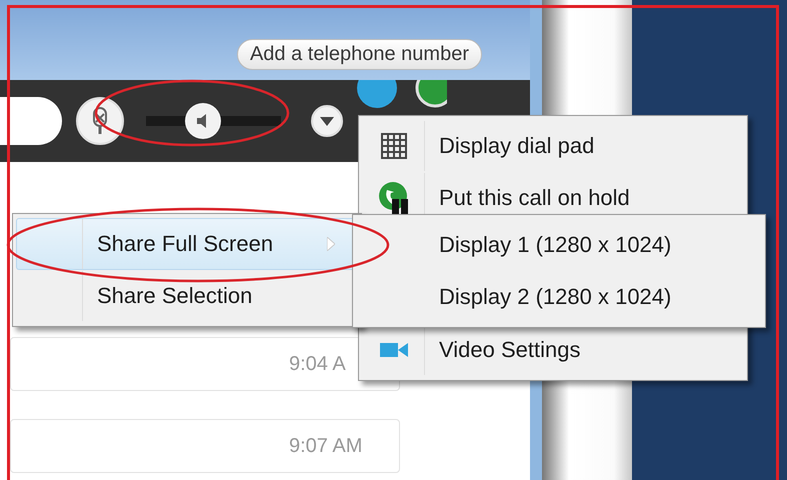 The width and height of the screenshot is (787, 480). Describe the element at coordinates (394, 198) in the screenshot. I see `phone-pause-icon` at that location.